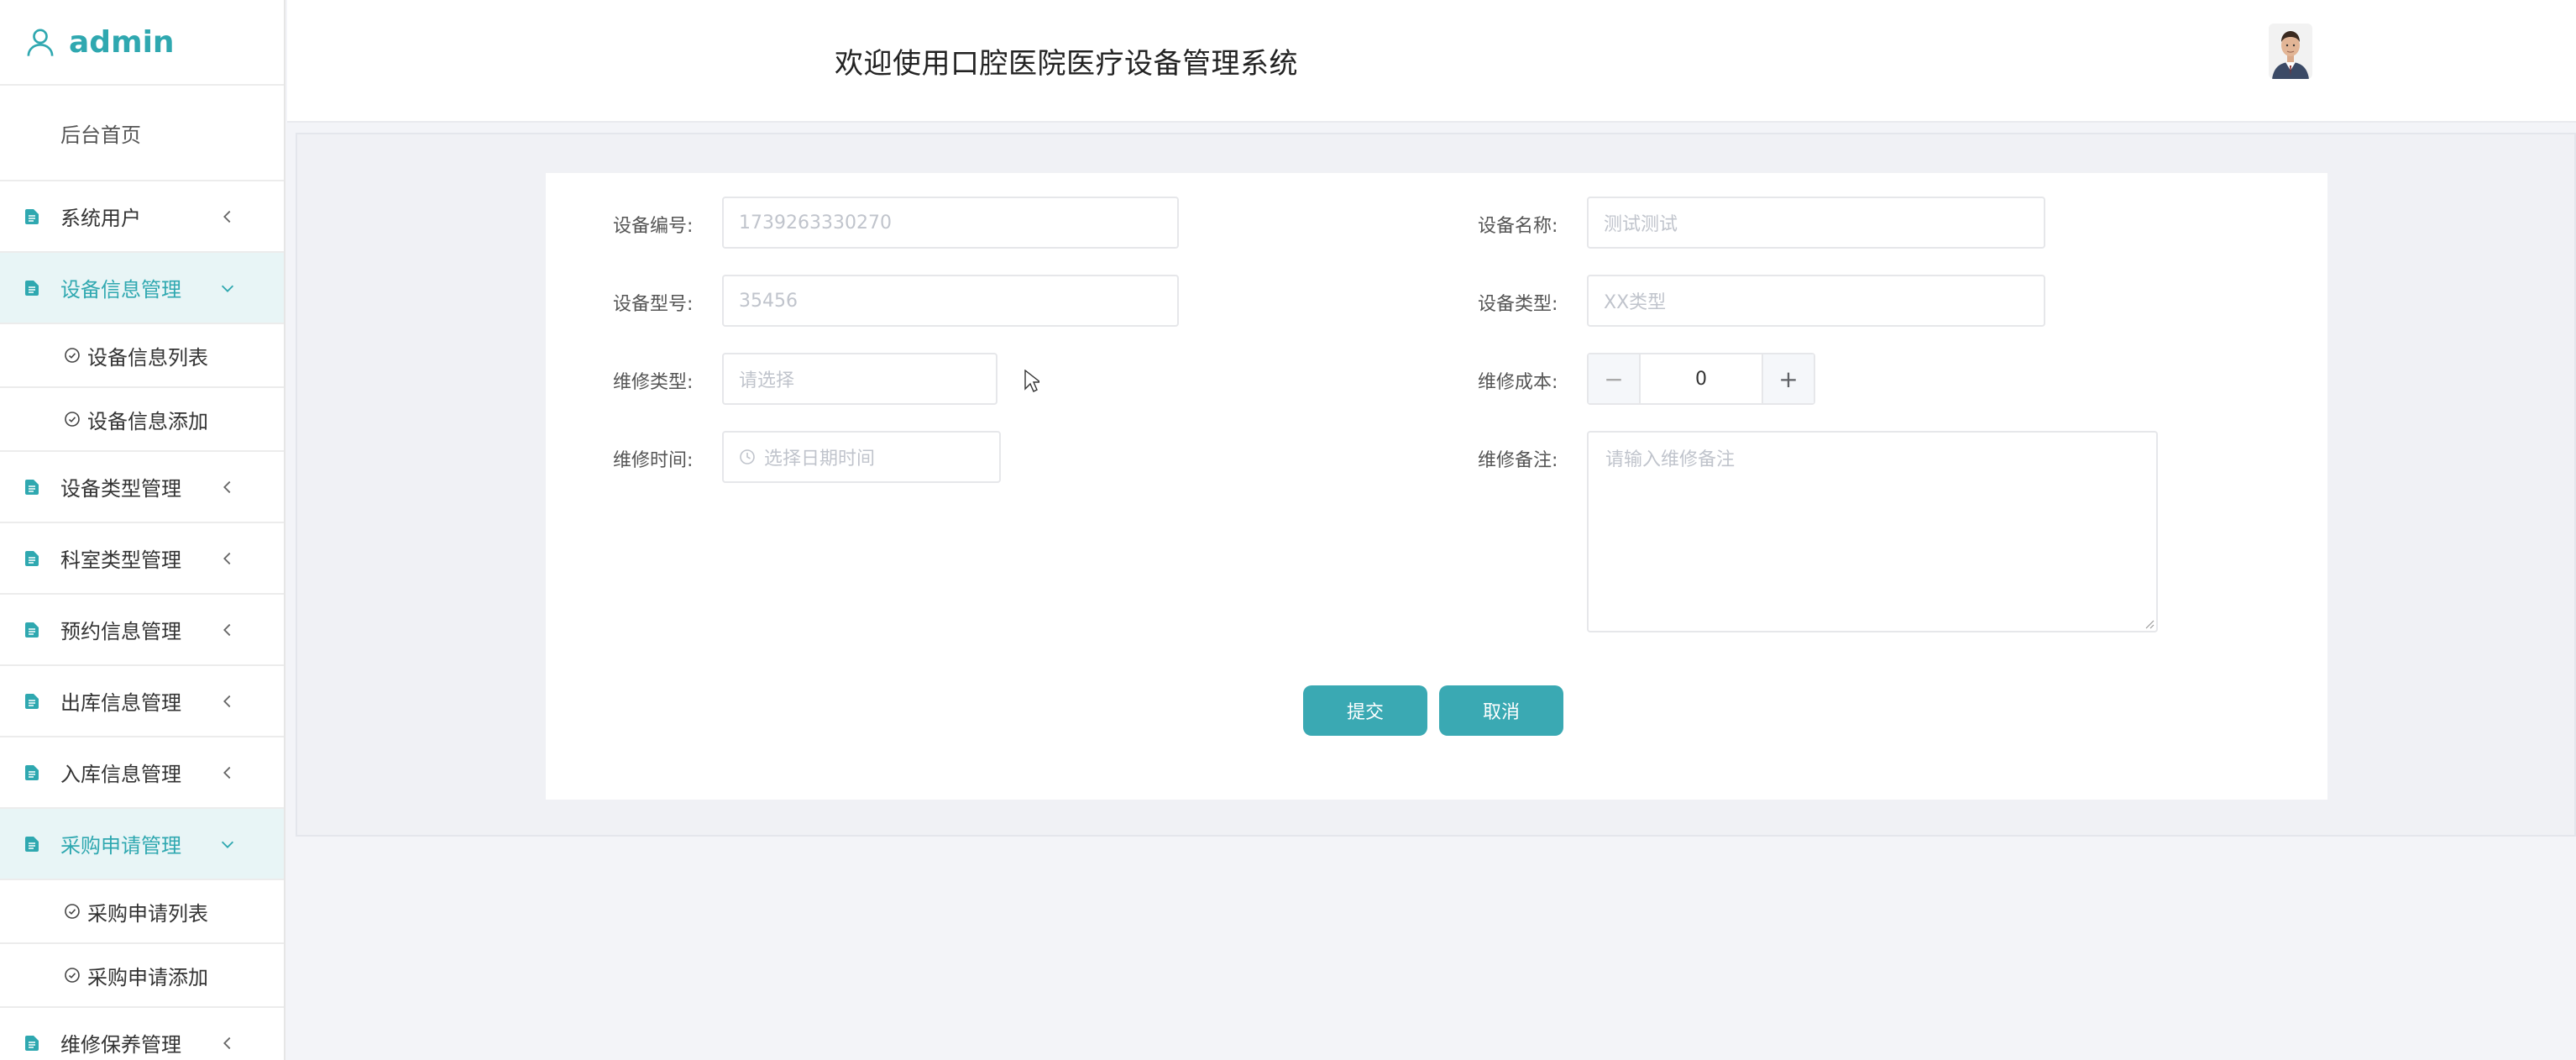 This screenshot has width=2576, height=1060. I want to click on submenu-item-label: 采购申请添加, so click(147, 977).